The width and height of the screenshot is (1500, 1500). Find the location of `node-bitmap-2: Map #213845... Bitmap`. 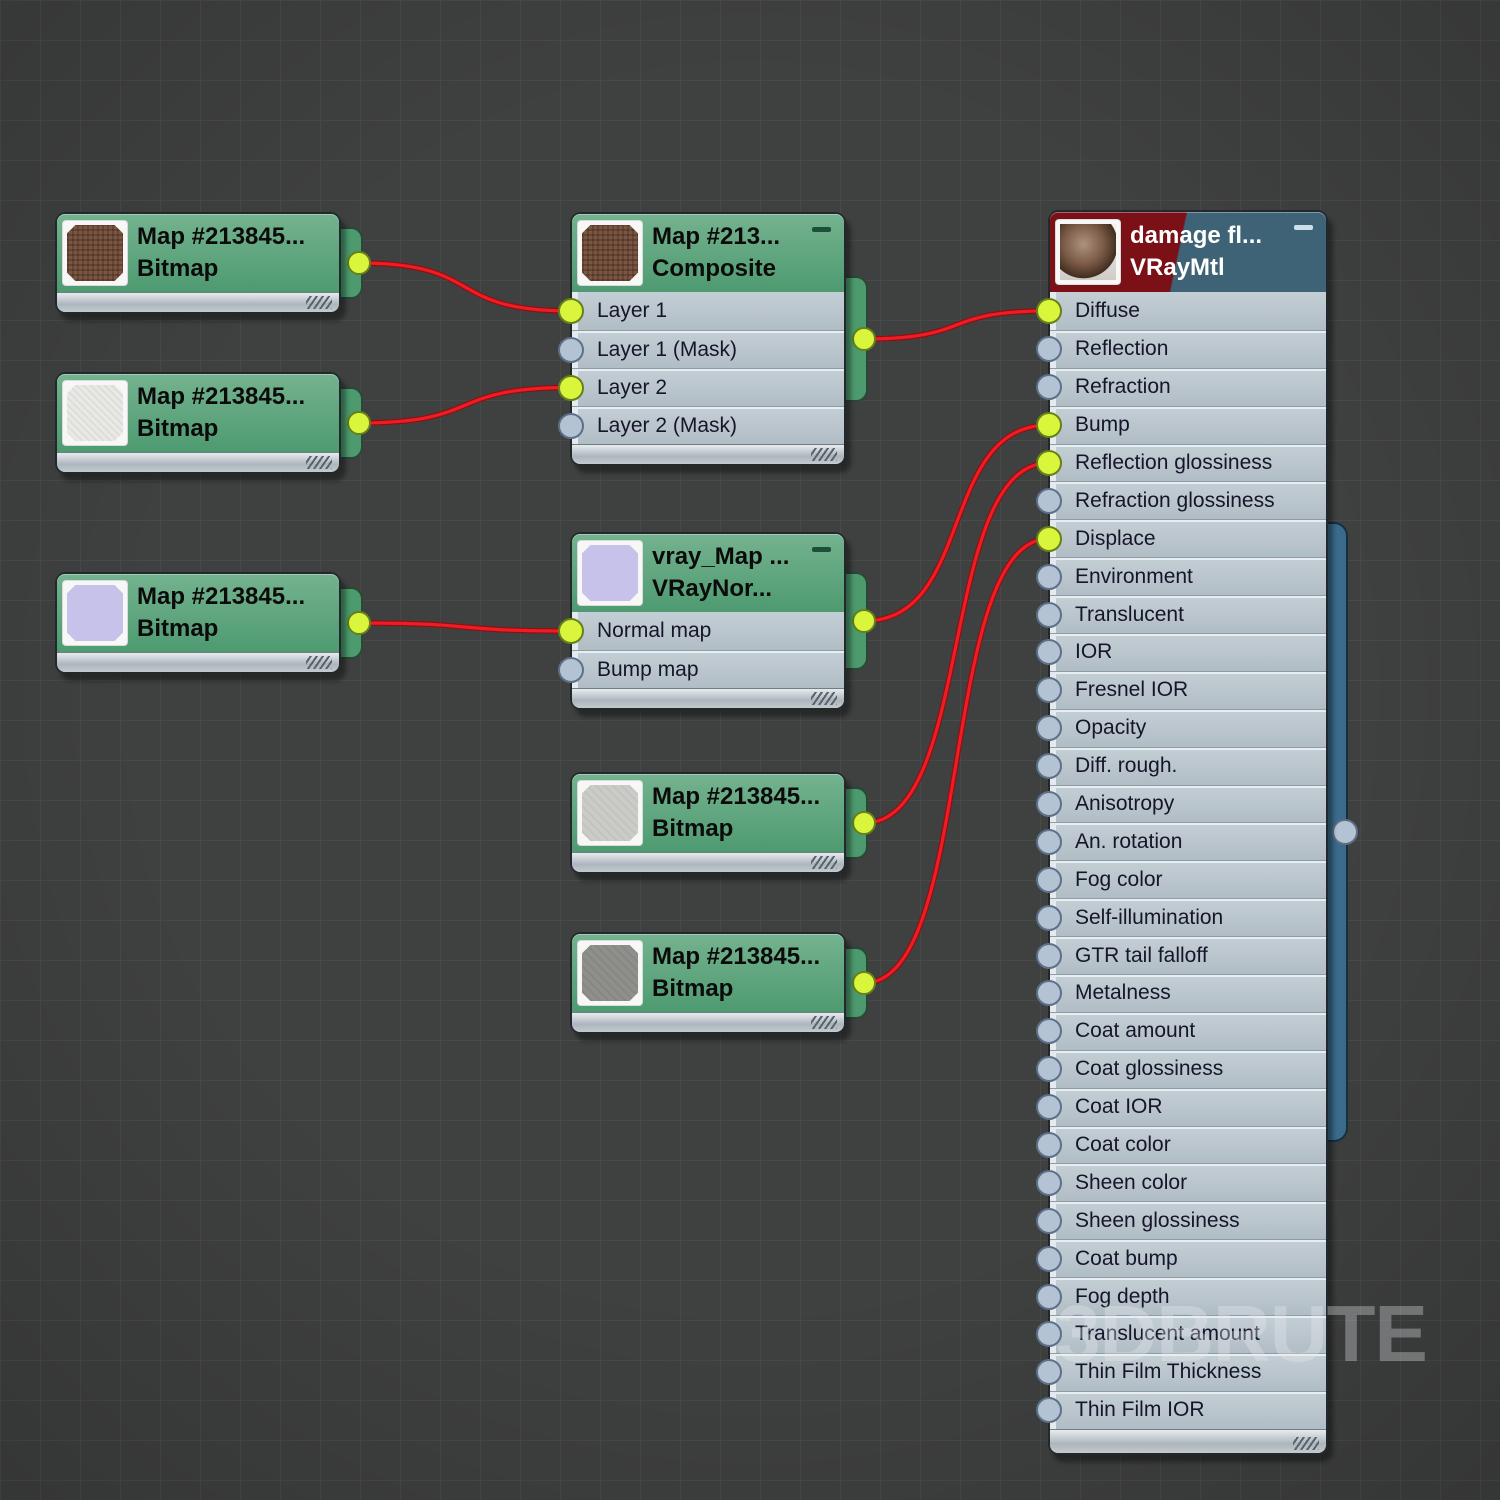

node-bitmap-2: Map #213845... Bitmap is located at coordinates (213, 423).